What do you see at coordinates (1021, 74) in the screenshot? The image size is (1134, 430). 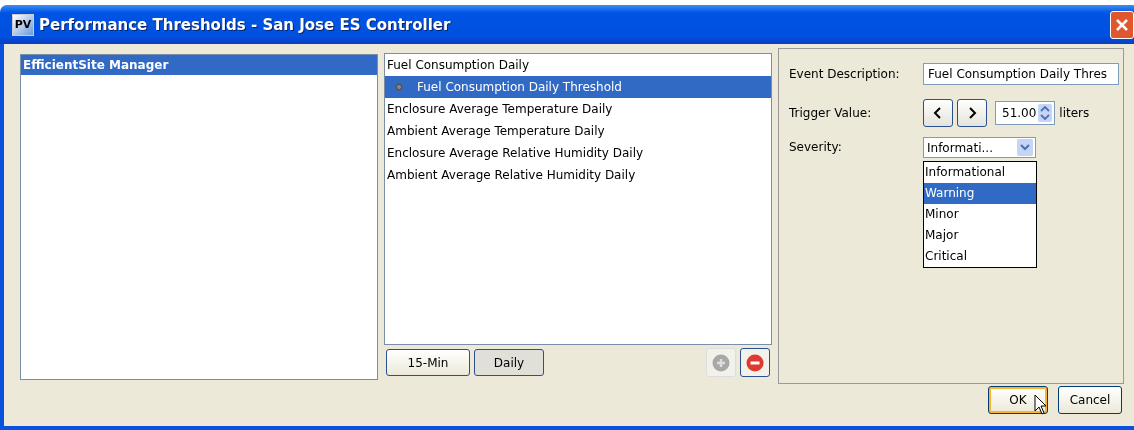 I see `description-field: Fuel Consumption Daily Thres` at bounding box center [1021, 74].